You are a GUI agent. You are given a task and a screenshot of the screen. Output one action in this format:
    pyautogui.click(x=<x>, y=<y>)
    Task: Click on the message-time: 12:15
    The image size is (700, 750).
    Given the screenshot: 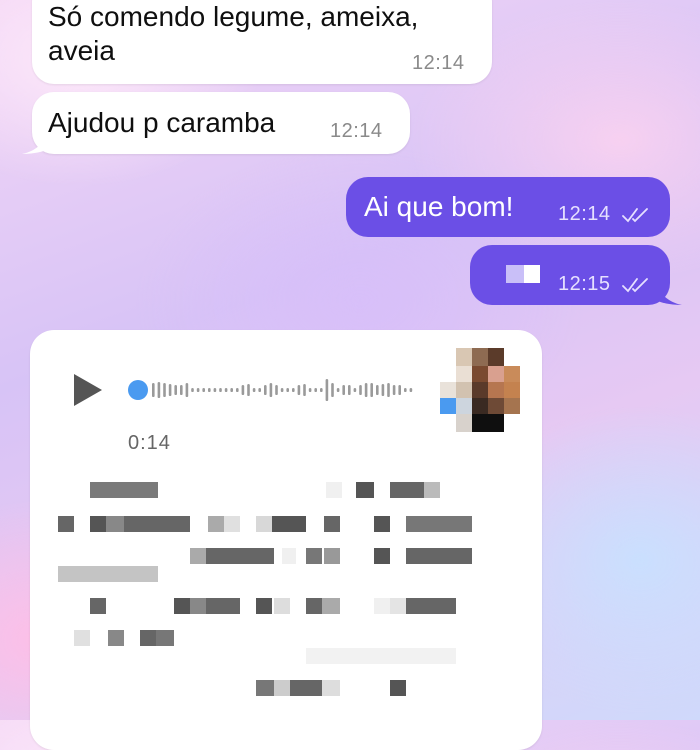 What is the action you would take?
    pyautogui.click(x=604, y=284)
    